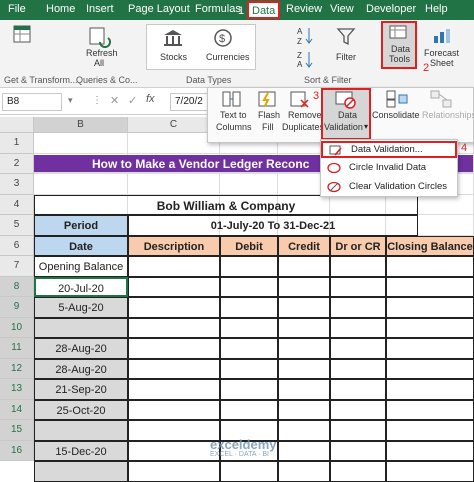 Image resolution: width=474 pixels, height=482 pixels. Describe the element at coordinates (173, 57) in the screenshot. I see `stocks-label: Stocks` at that location.